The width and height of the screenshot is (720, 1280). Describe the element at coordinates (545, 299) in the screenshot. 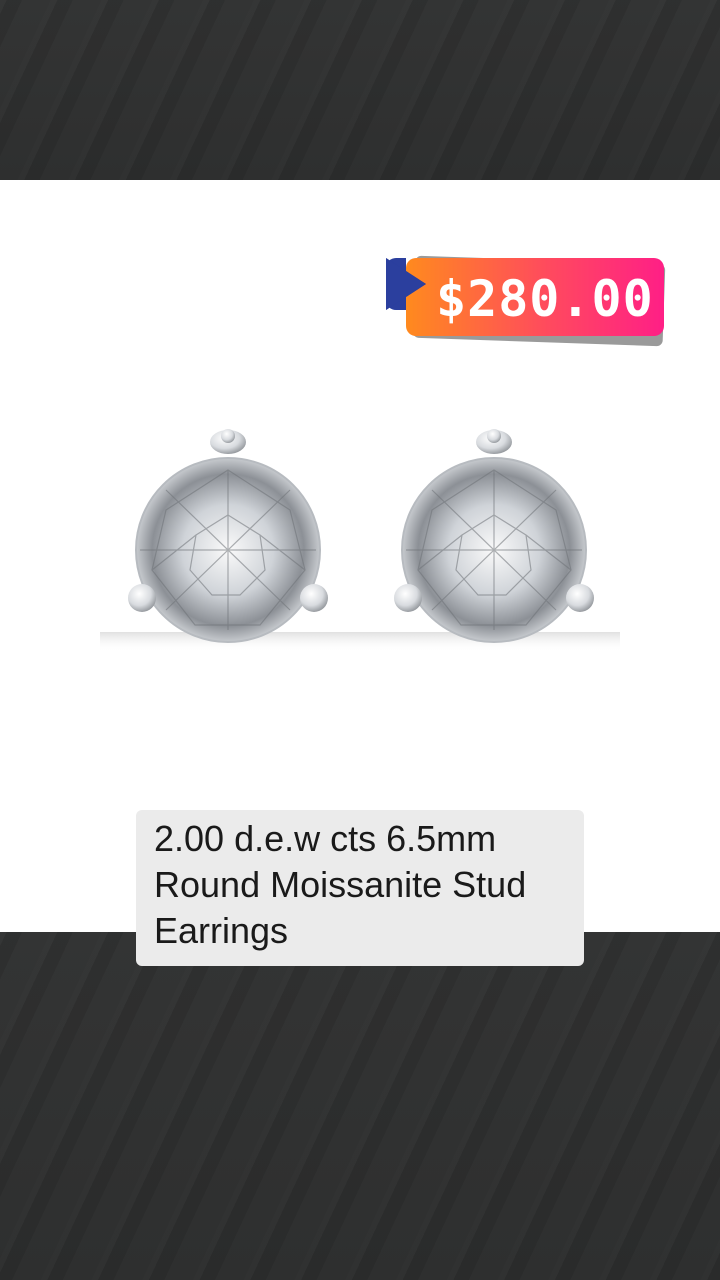

I see `price-label: $280.00` at that location.